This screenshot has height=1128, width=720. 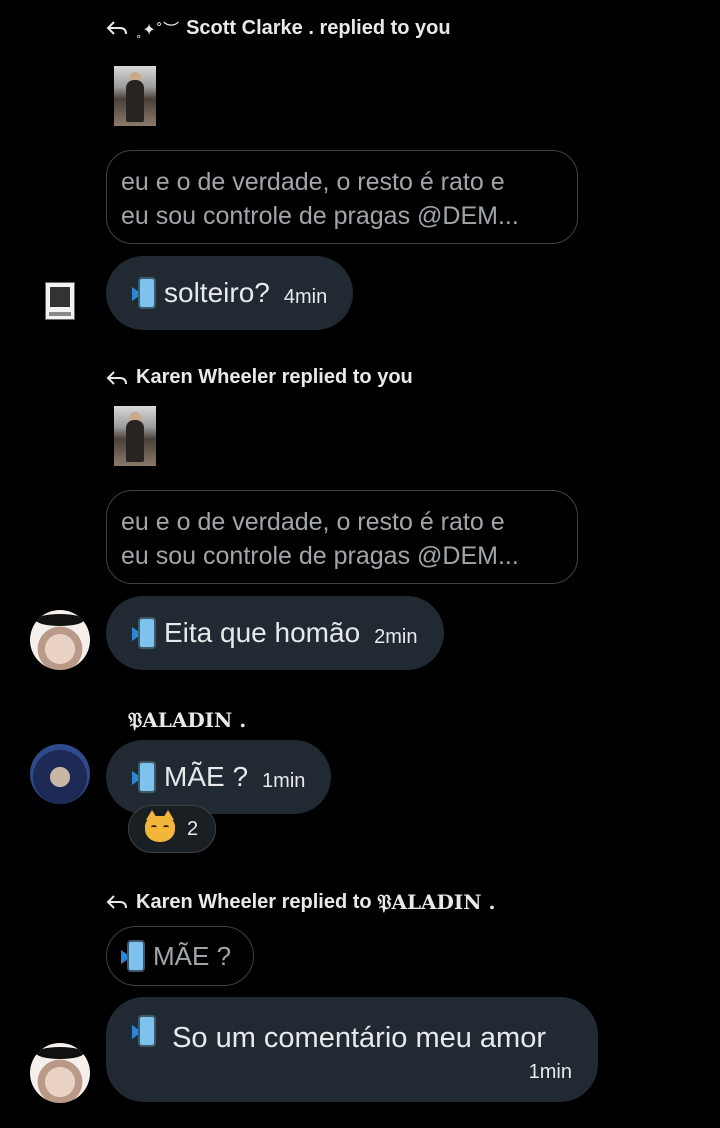 I want to click on sender-name: 𝔓ALADIN ., so click(x=187, y=720).